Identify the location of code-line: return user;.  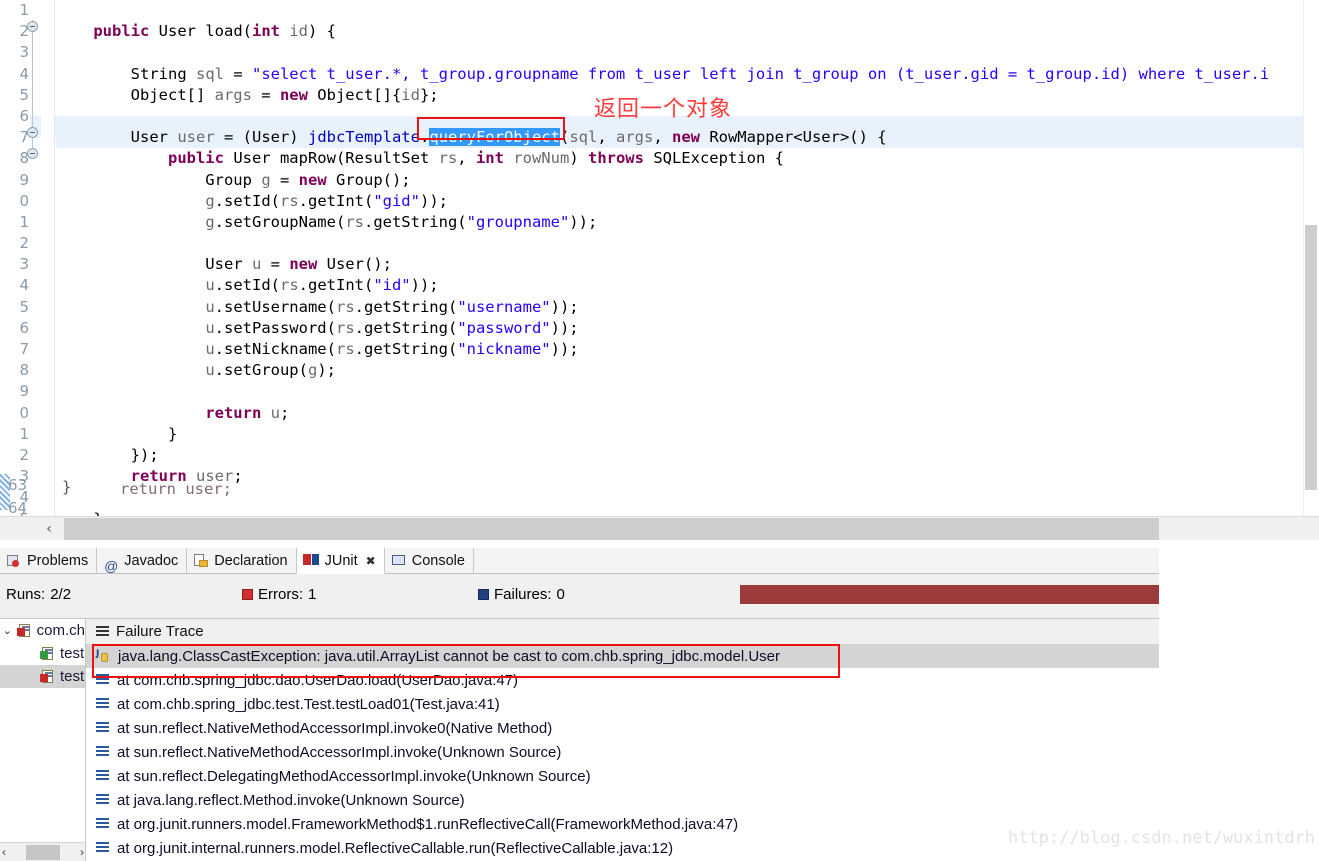
(687, 476).